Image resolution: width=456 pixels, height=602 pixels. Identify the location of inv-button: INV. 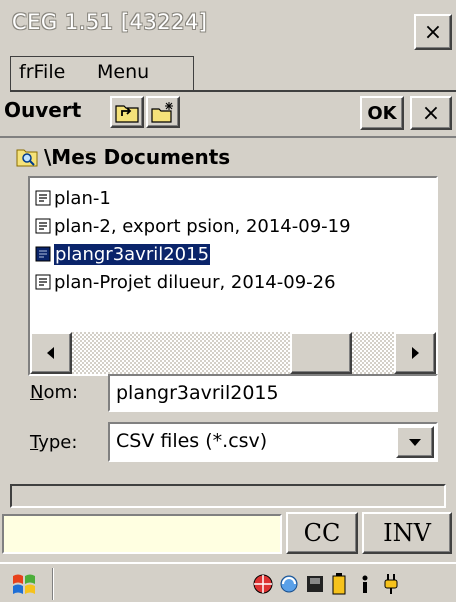
(407, 533).